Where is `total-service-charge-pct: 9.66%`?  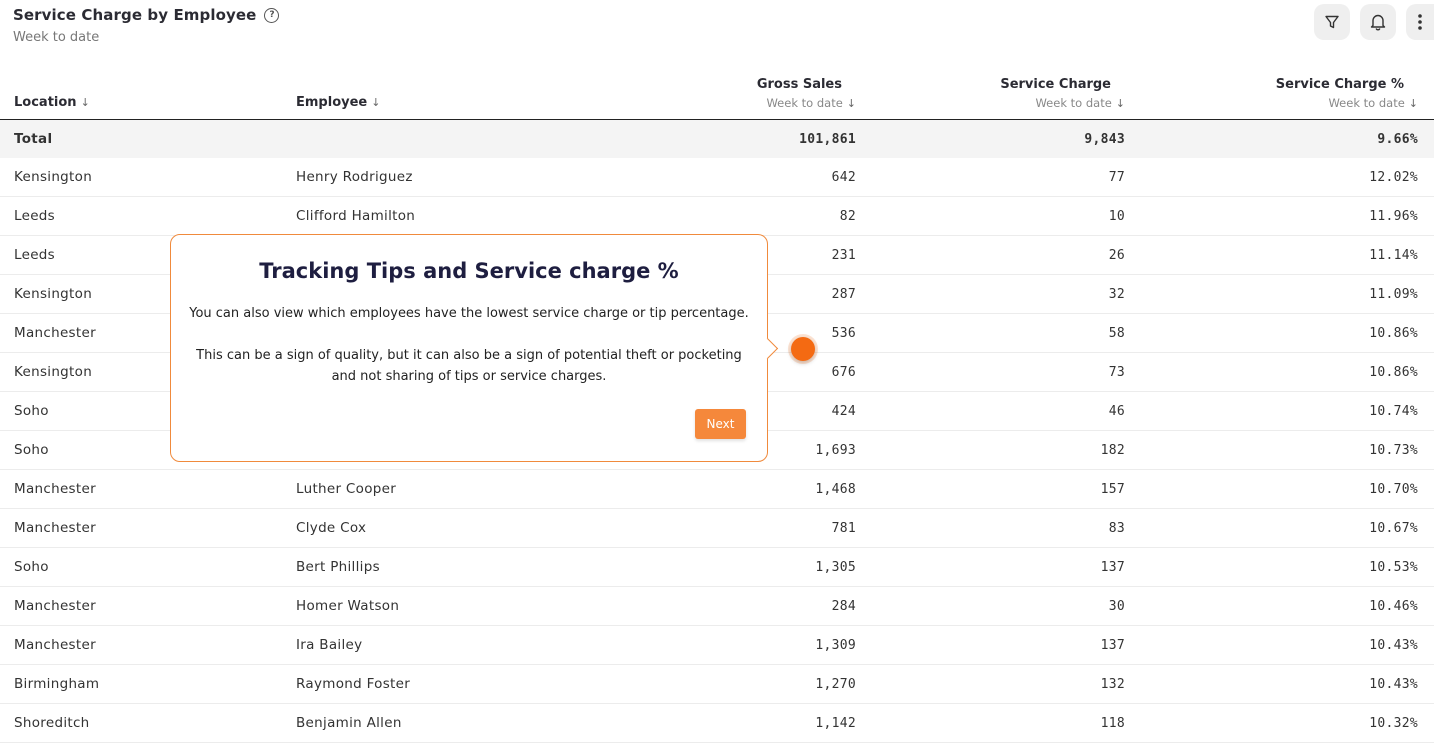 total-service-charge-pct: 9.66% is located at coordinates (1286, 138).